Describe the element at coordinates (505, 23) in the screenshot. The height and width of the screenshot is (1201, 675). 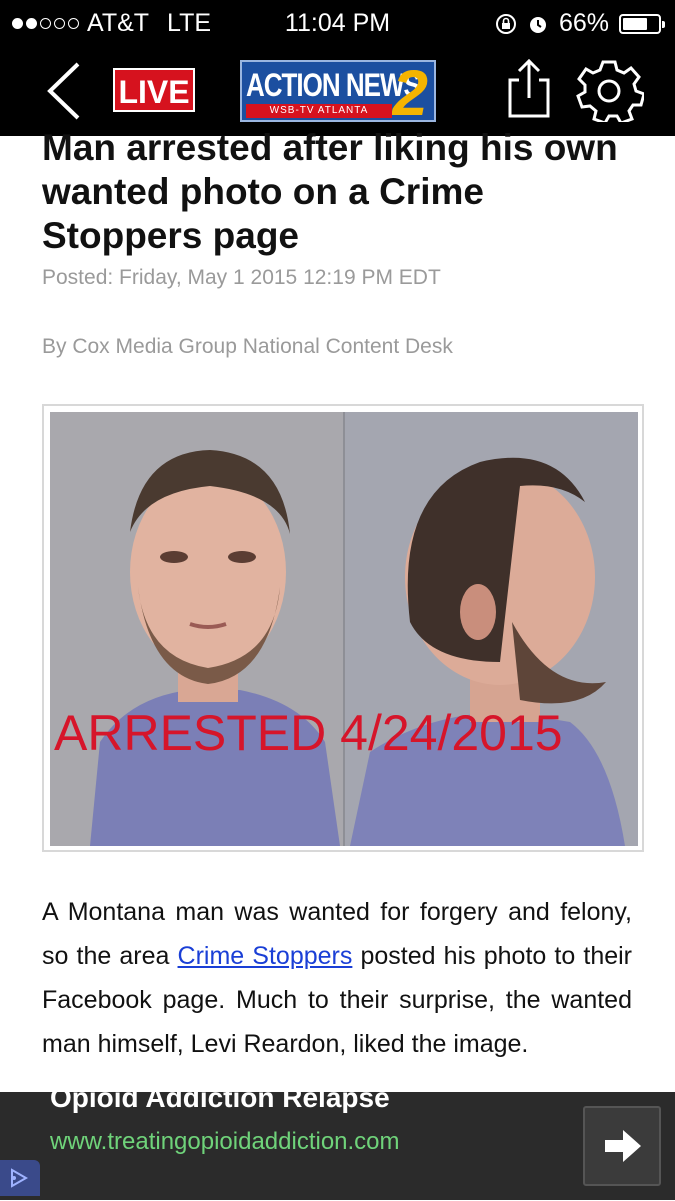
I see `rotation-lock-icon` at that location.